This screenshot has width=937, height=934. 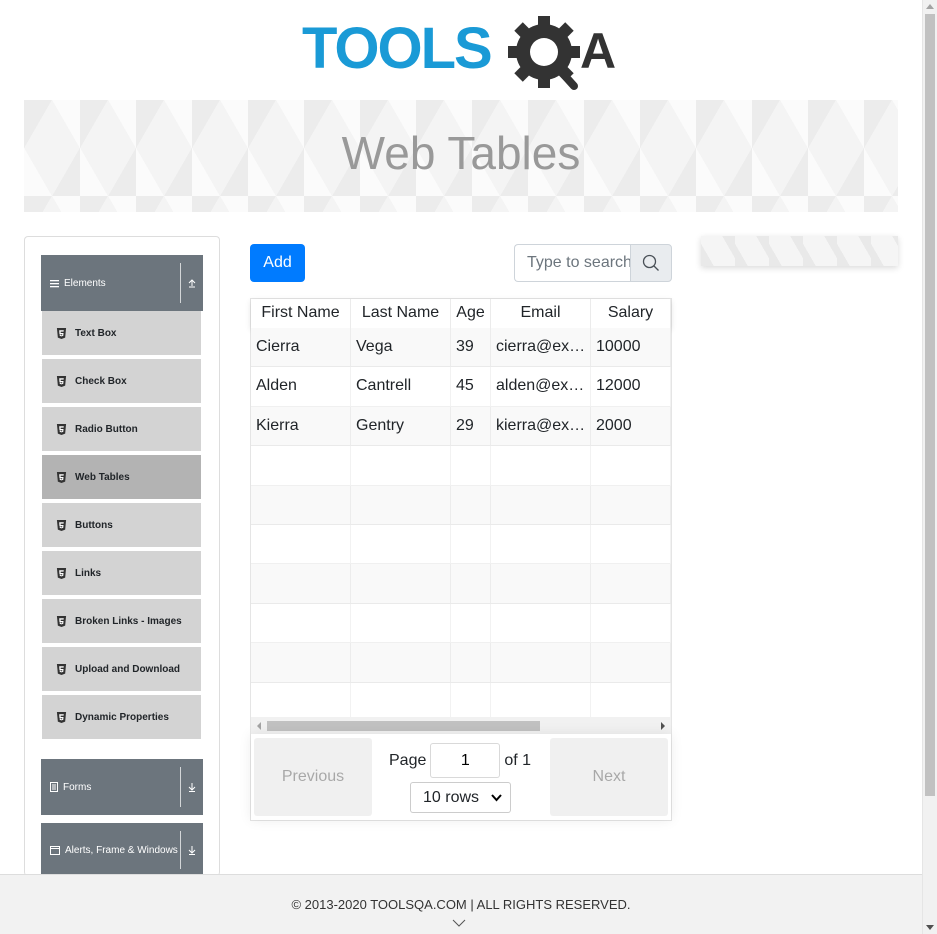 What do you see at coordinates (259, 726) in the screenshot?
I see `scroll-left-icon` at bounding box center [259, 726].